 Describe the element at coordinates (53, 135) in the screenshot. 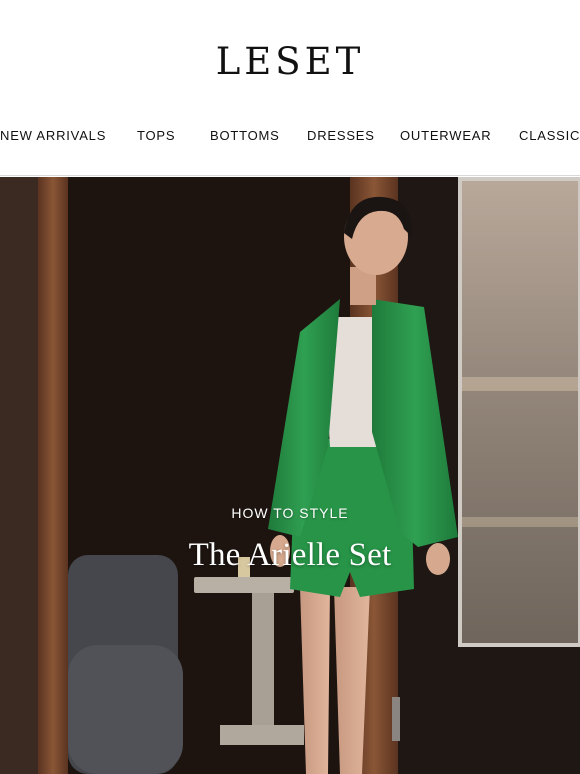

I see `nav-item-new-arrivals: NEW ARRIVALS` at that location.